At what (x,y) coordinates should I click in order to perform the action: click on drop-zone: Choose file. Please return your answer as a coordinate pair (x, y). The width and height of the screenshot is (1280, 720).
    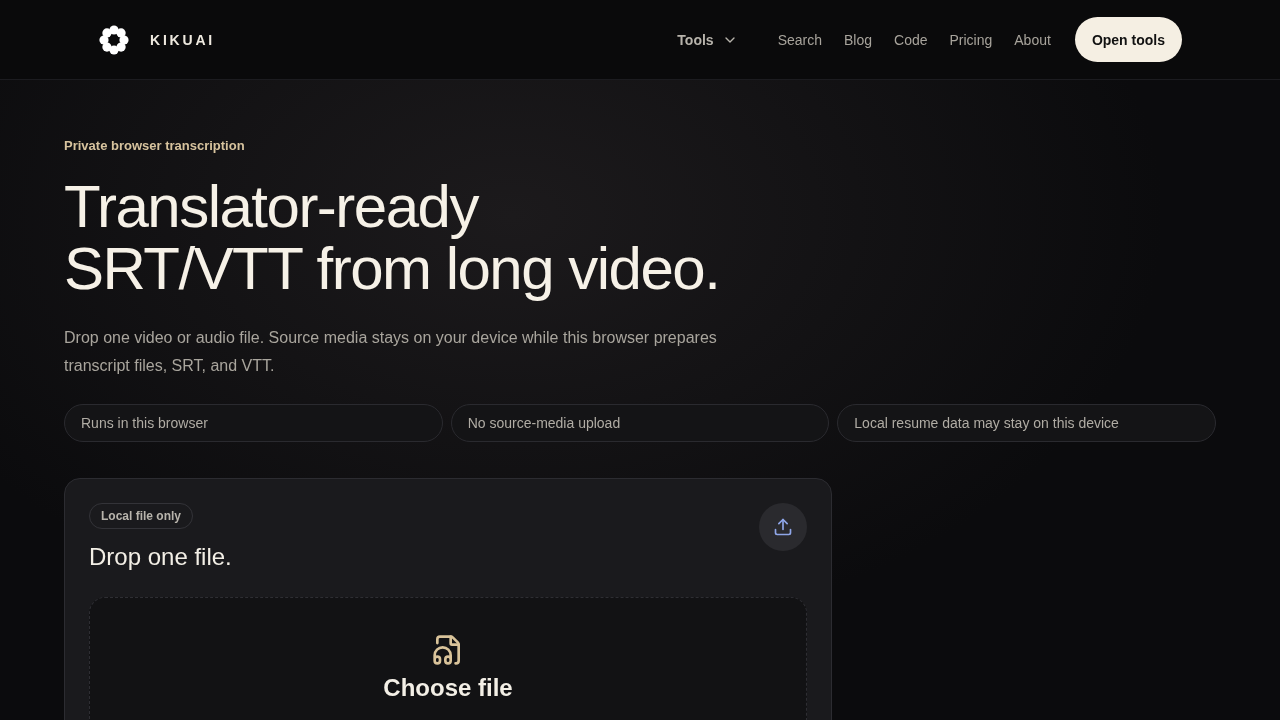
    Looking at the image, I should click on (448, 658).